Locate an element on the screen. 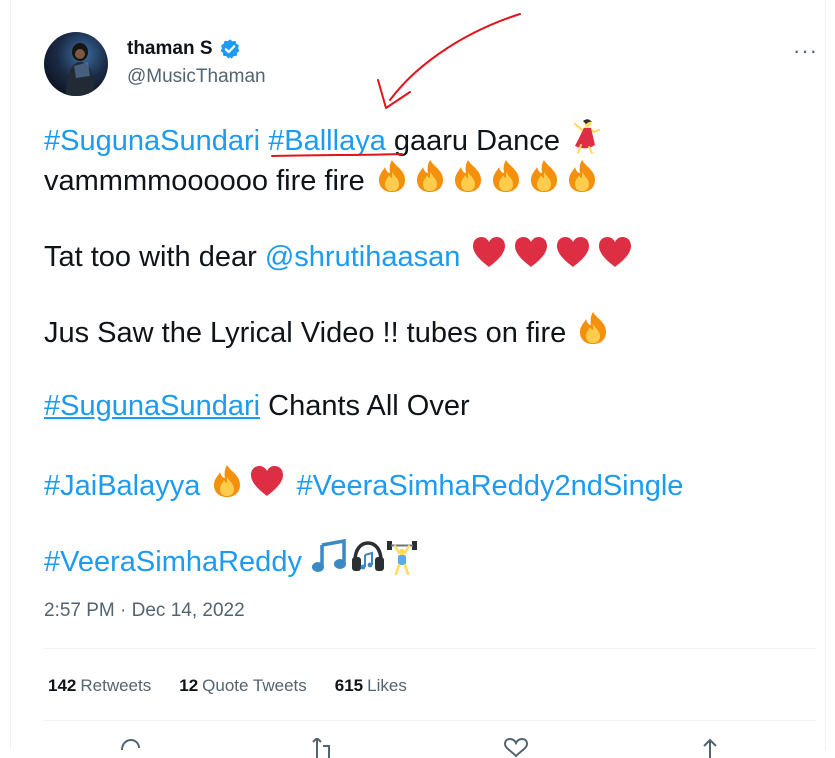  tweet-stats: 142 Retweets 12 Quote Tweets 615 Likes is located at coordinates (227, 686).